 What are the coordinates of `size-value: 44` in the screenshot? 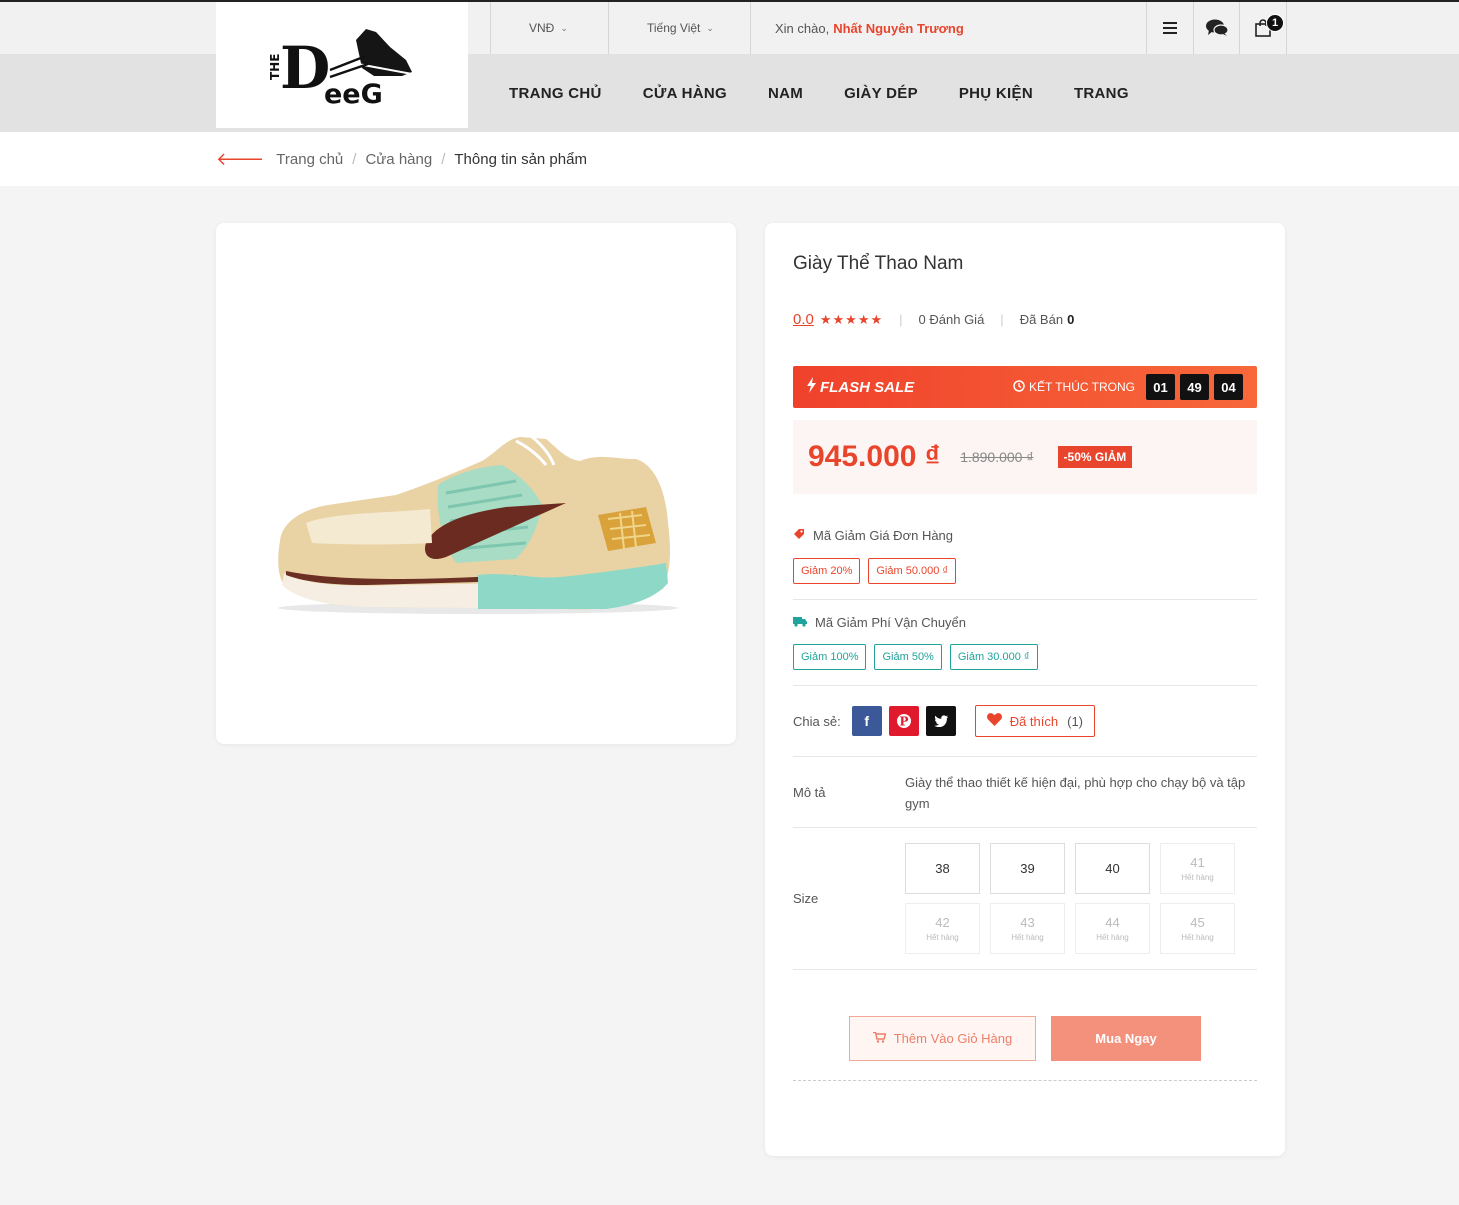 It's located at (1112, 922).